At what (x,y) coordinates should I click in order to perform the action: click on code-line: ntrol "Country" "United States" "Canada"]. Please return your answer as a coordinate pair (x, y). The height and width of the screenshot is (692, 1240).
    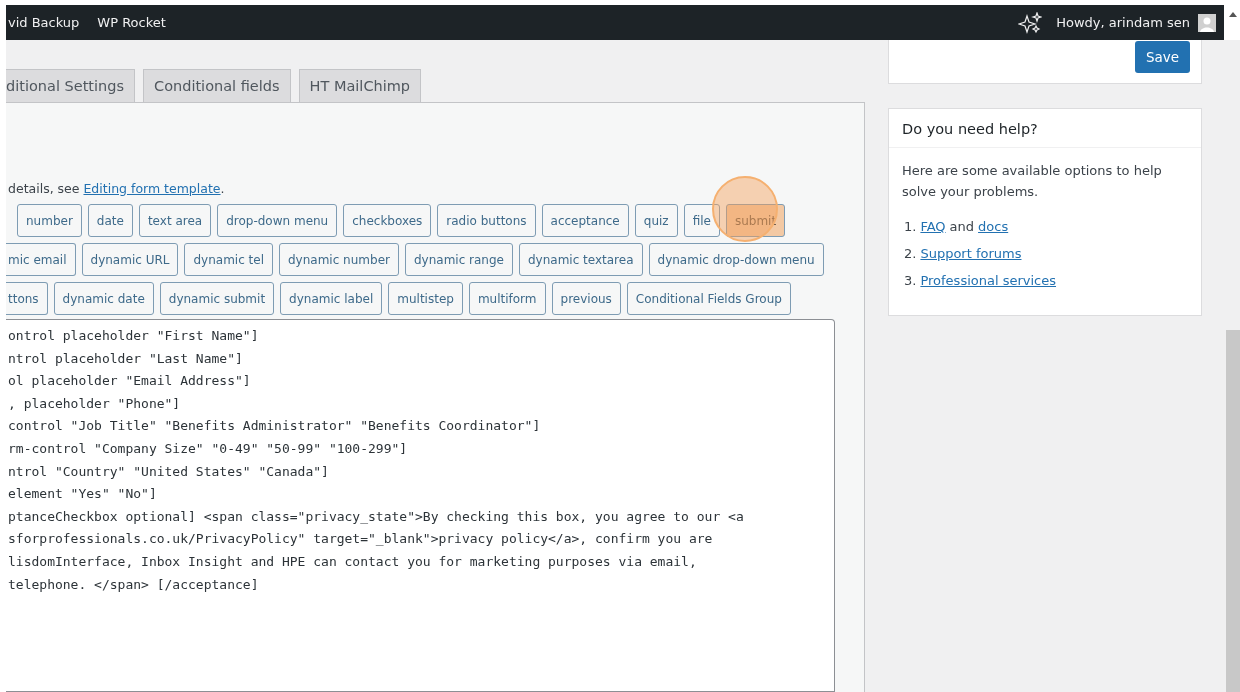
    Looking at the image, I should click on (169, 471).